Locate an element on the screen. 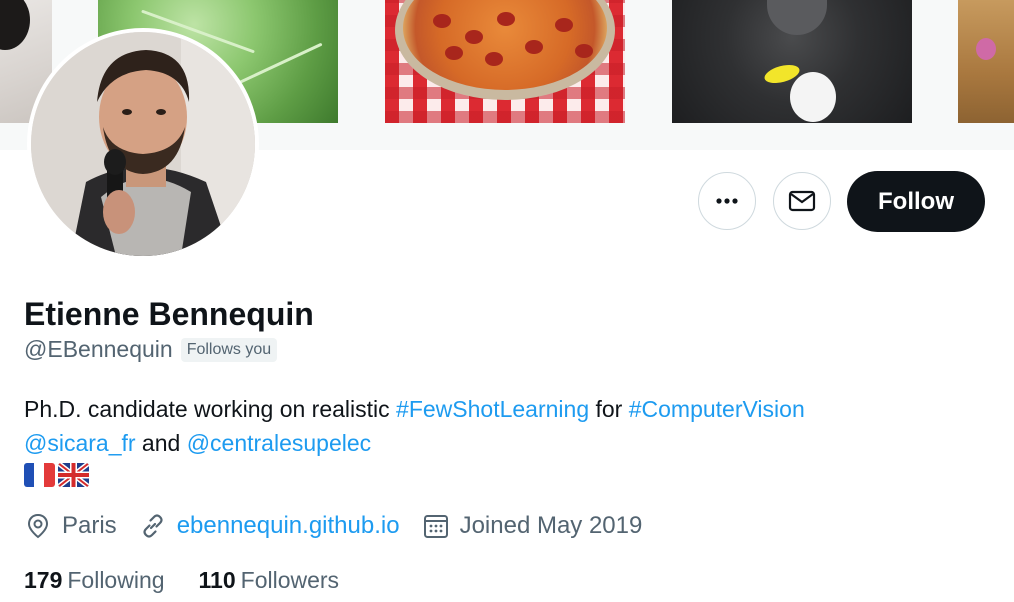 This screenshot has height=602, width=1014. follows-you-badge: Follows you is located at coordinates (229, 349).